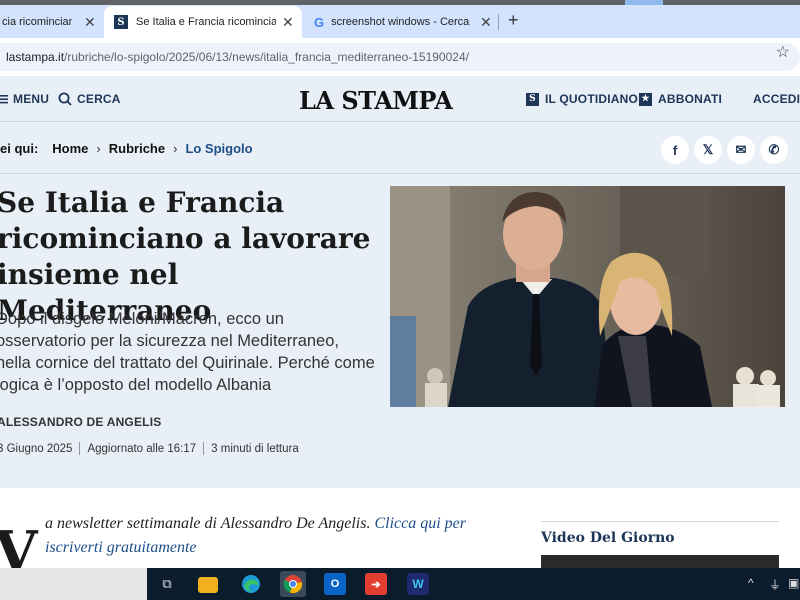 Image resolution: width=800 pixels, height=600 pixels. I want to click on menu-button: MENU, so click(24, 99).